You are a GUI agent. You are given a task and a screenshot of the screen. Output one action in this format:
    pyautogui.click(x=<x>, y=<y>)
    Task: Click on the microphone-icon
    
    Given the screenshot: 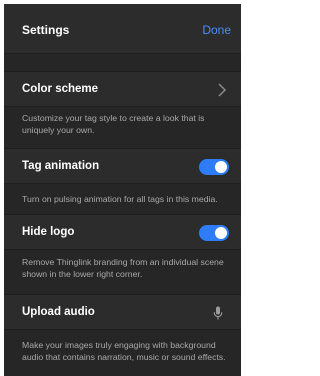 What is the action you would take?
    pyautogui.click(x=218, y=313)
    